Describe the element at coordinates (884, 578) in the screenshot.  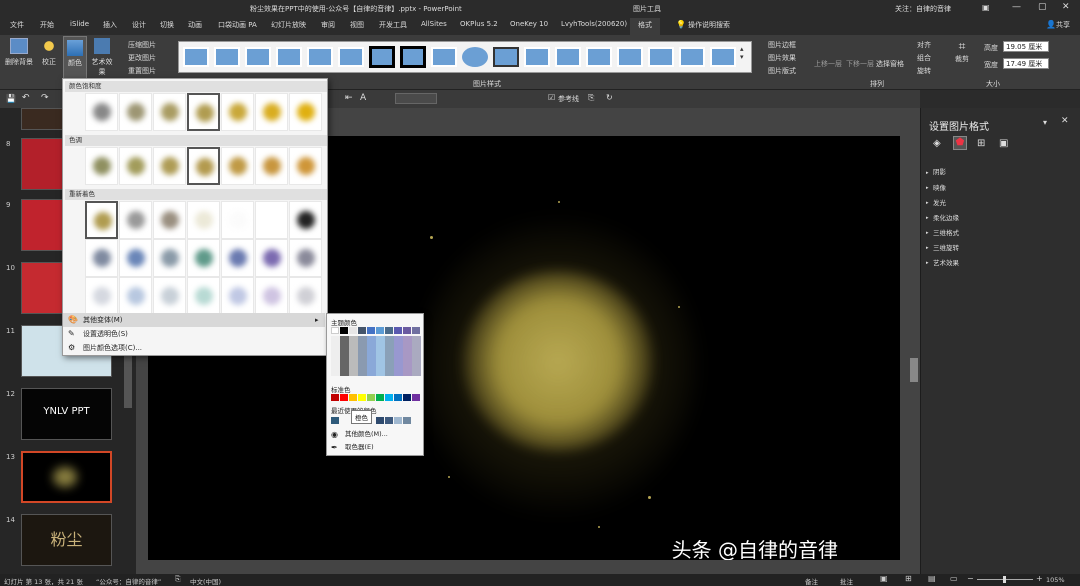
I see `normal-view-icon: ▣` at that location.